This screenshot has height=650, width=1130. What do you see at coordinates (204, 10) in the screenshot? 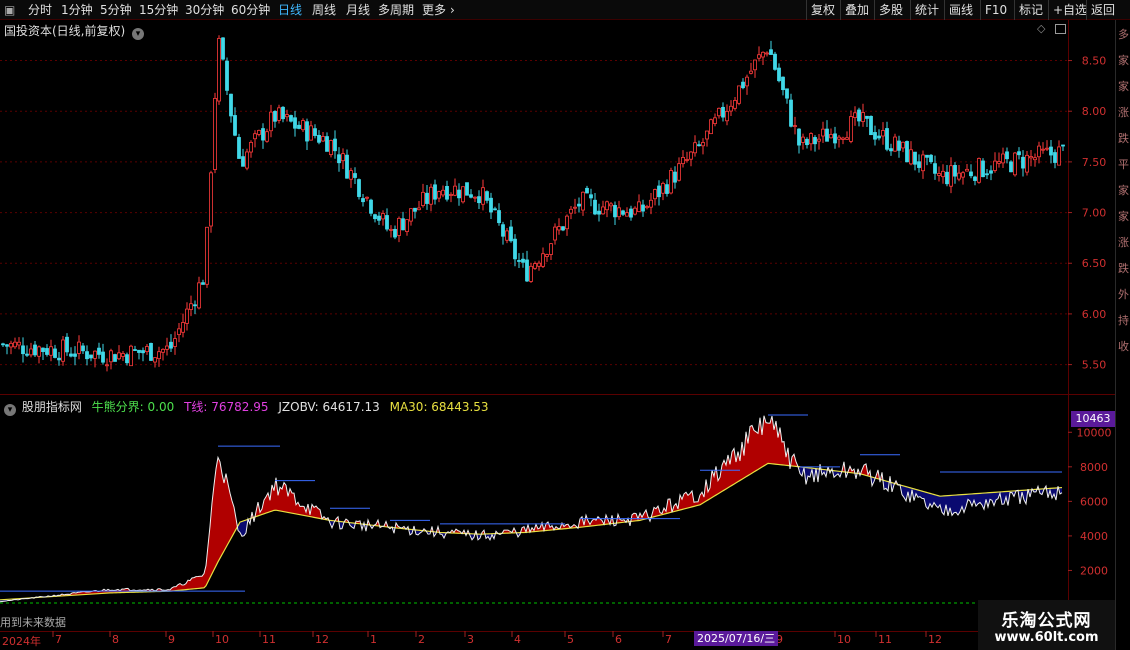
I see `period-tab-30min: 30分钟` at bounding box center [204, 10].